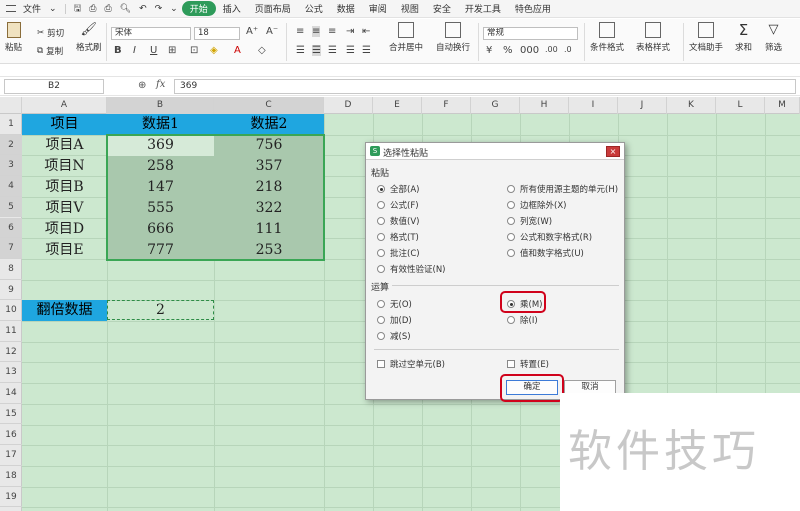  Describe the element at coordinates (366, 50) in the screenshot. I see `distribute-icon: ☰` at that location.